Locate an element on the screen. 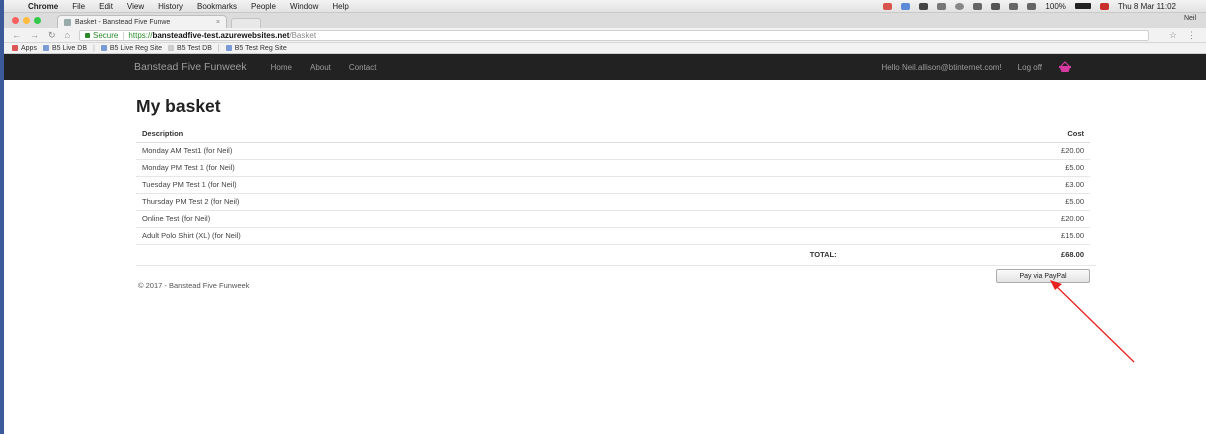 The image size is (1206, 434). total-label: TOTAL: is located at coordinates (716, 254).